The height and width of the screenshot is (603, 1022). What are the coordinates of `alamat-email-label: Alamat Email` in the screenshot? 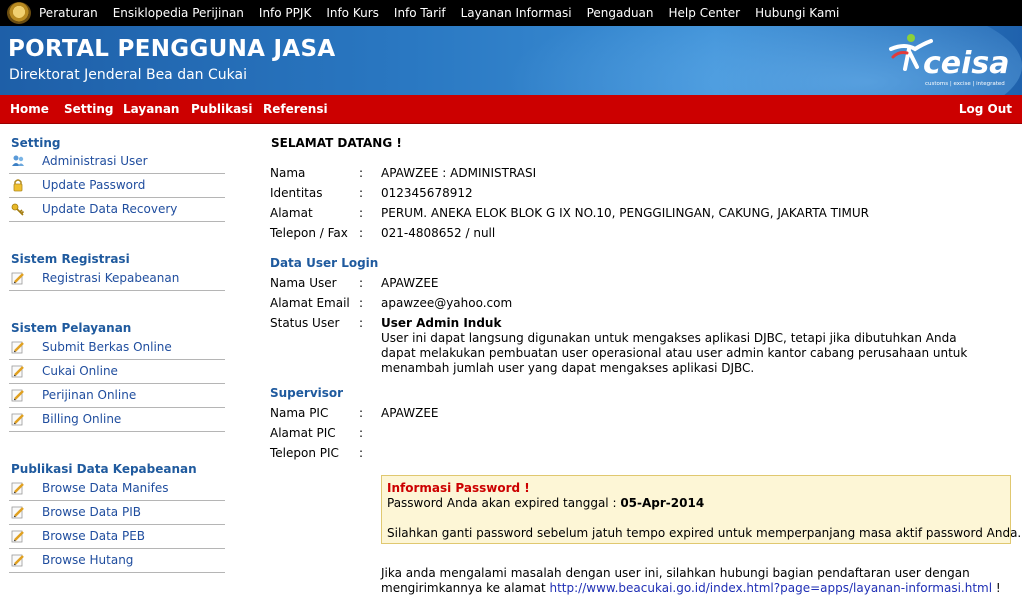 It's located at (310, 303).